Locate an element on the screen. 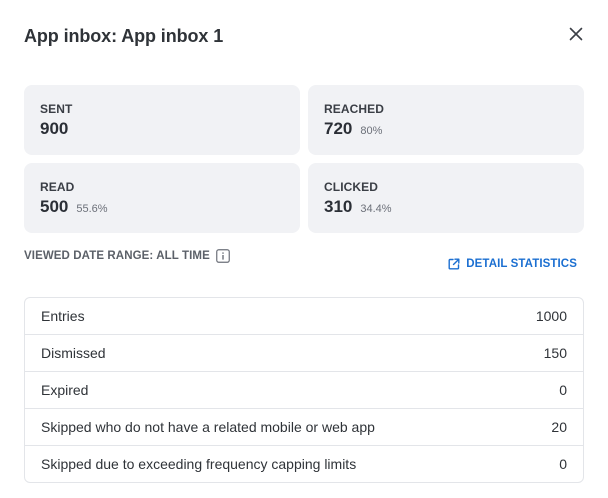 The height and width of the screenshot is (498, 608). stat-card-clicked: CLICKED 310 34.4% is located at coordinates (446, 198).